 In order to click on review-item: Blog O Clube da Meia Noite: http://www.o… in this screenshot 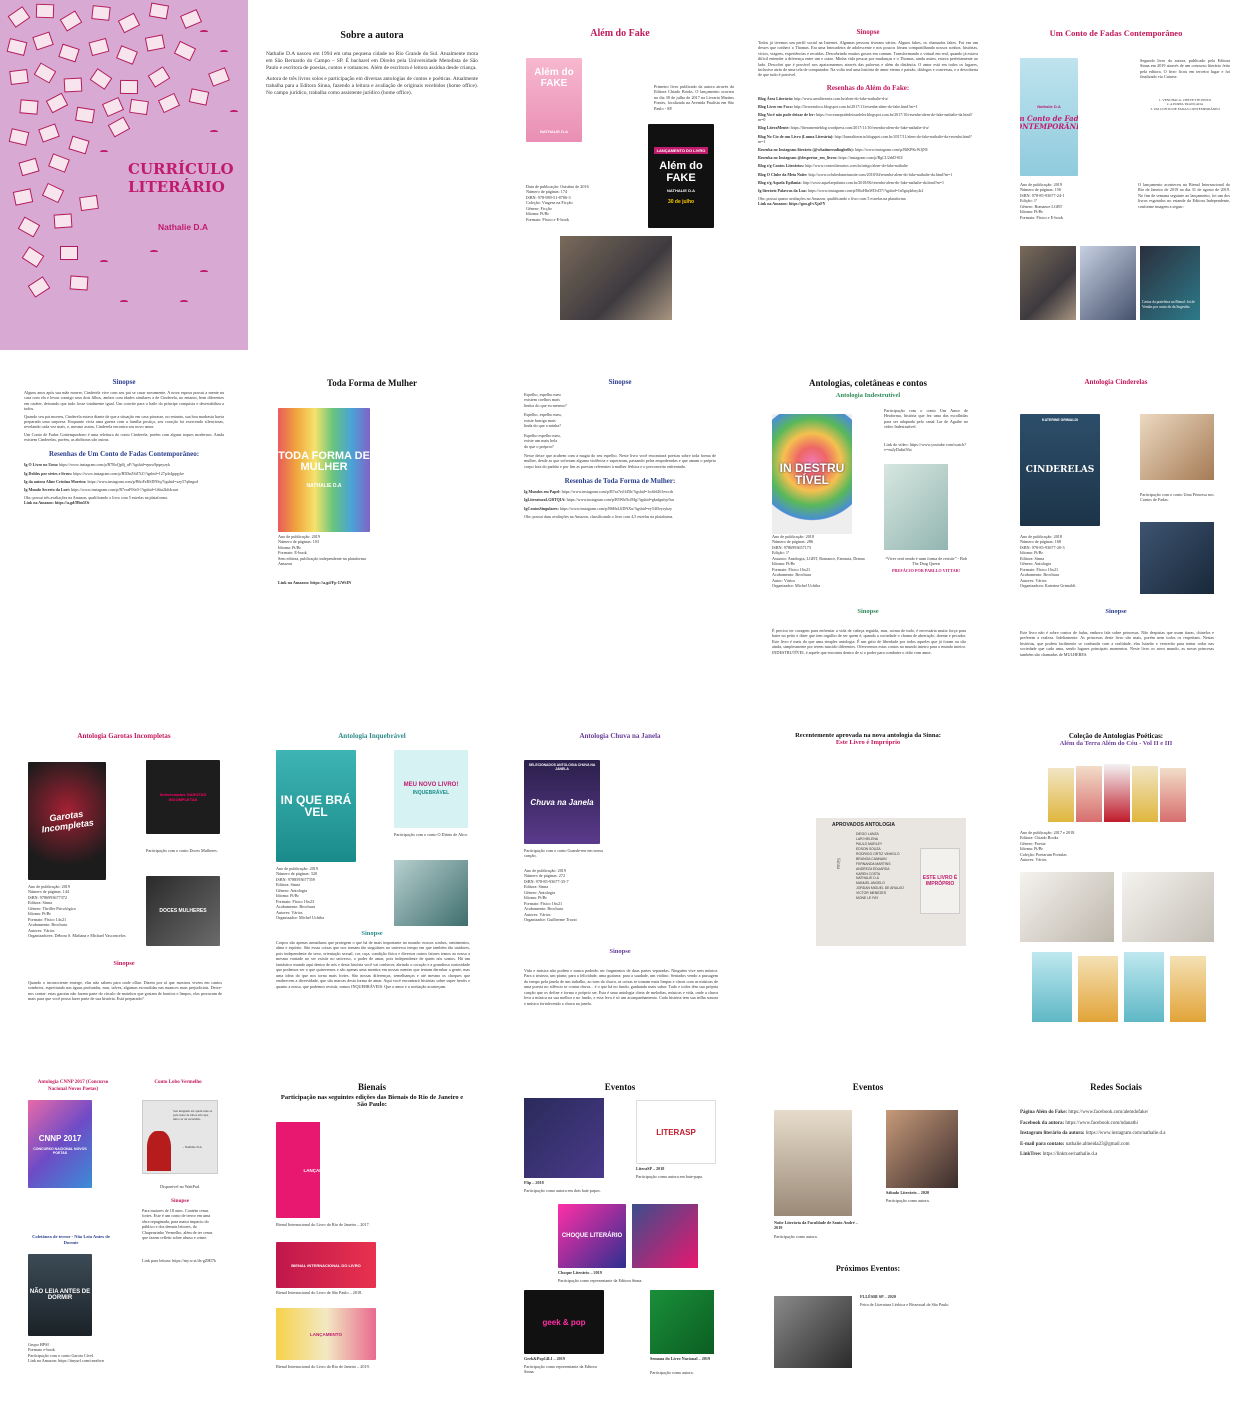, I will do `click(868, 174)`.